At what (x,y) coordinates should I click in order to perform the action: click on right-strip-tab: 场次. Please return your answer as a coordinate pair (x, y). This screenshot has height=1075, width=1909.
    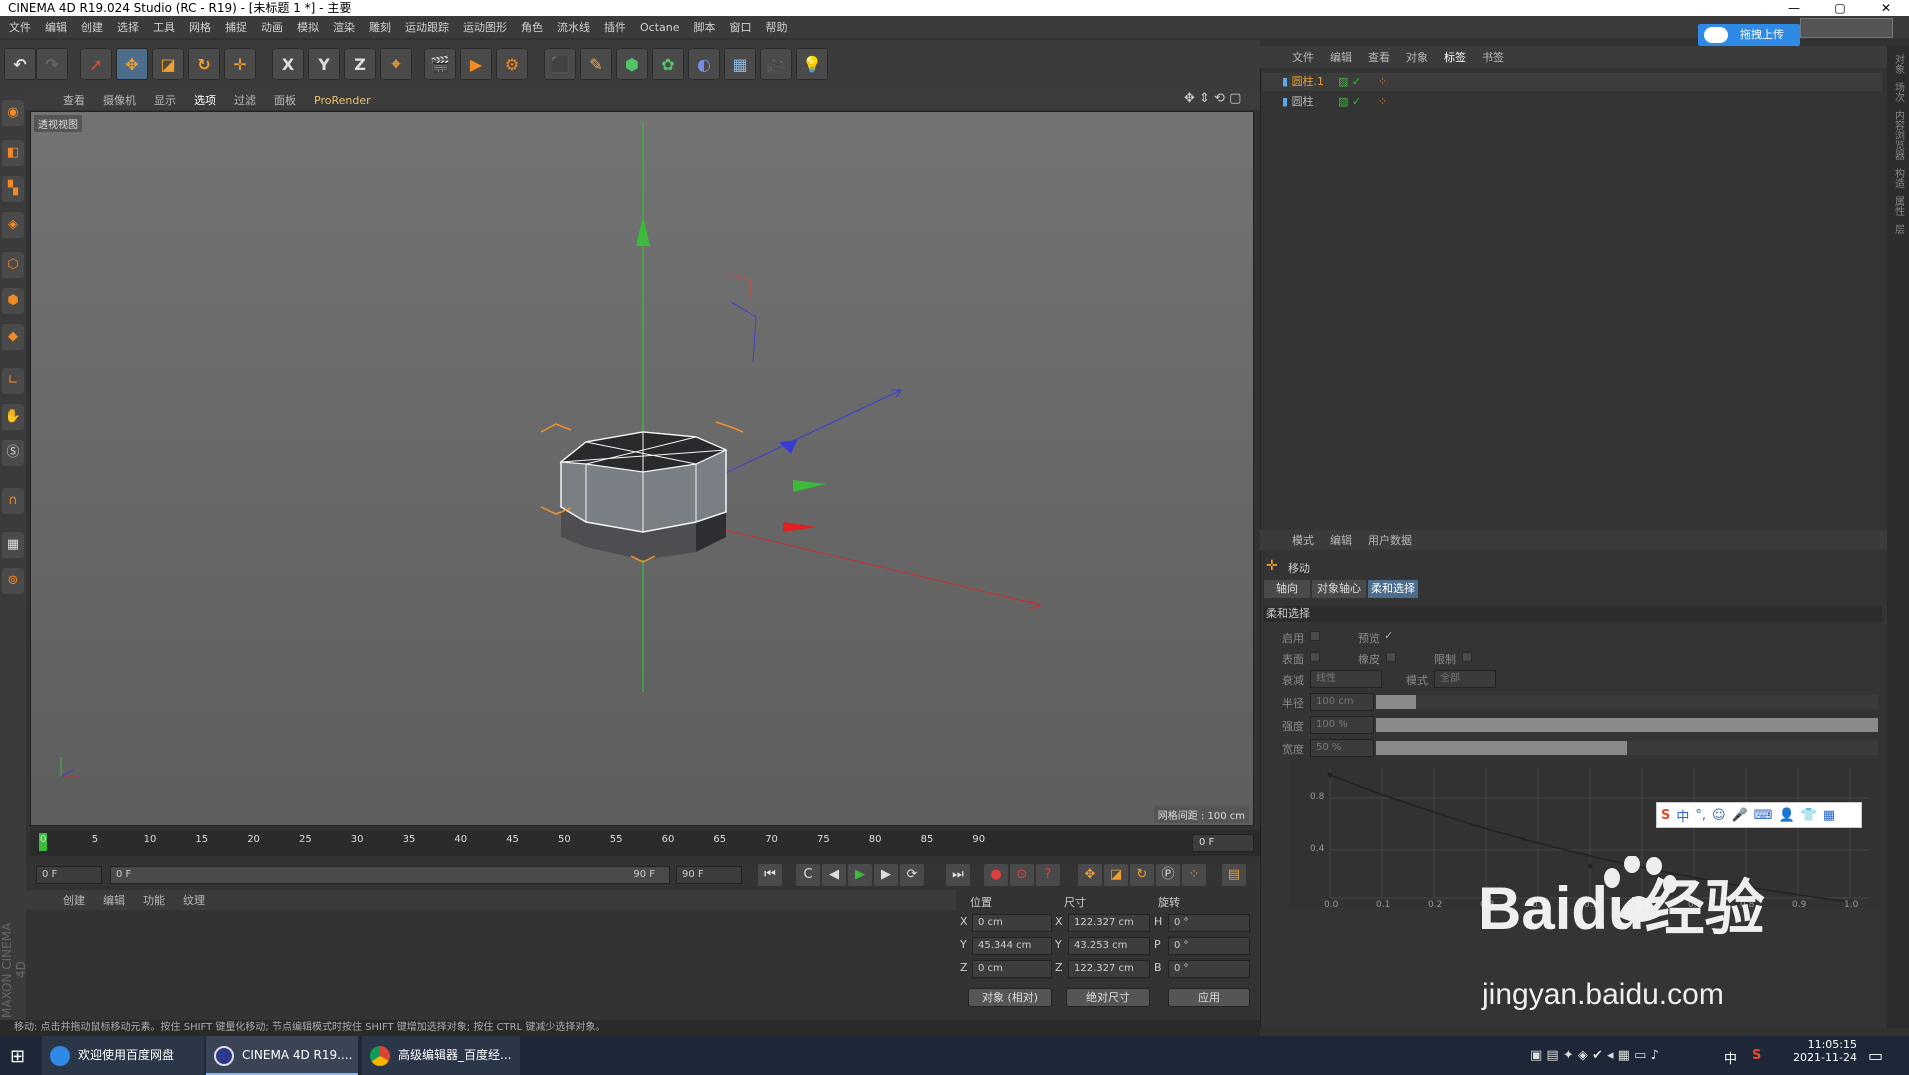
    Looking at the image, I should click on (1898, 92).